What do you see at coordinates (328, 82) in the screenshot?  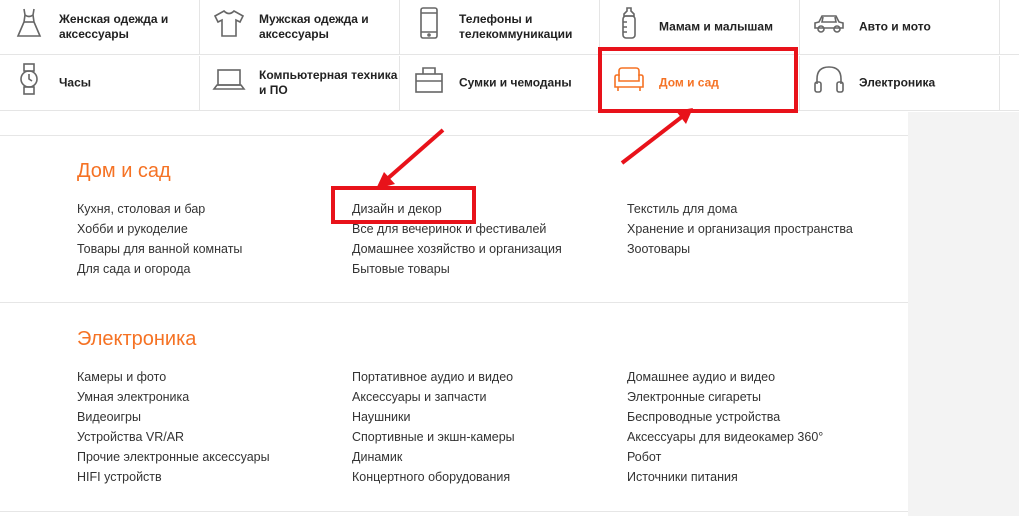 I see `category-label: Компьютерная техника и ПО` at bounding box center [328, 82].